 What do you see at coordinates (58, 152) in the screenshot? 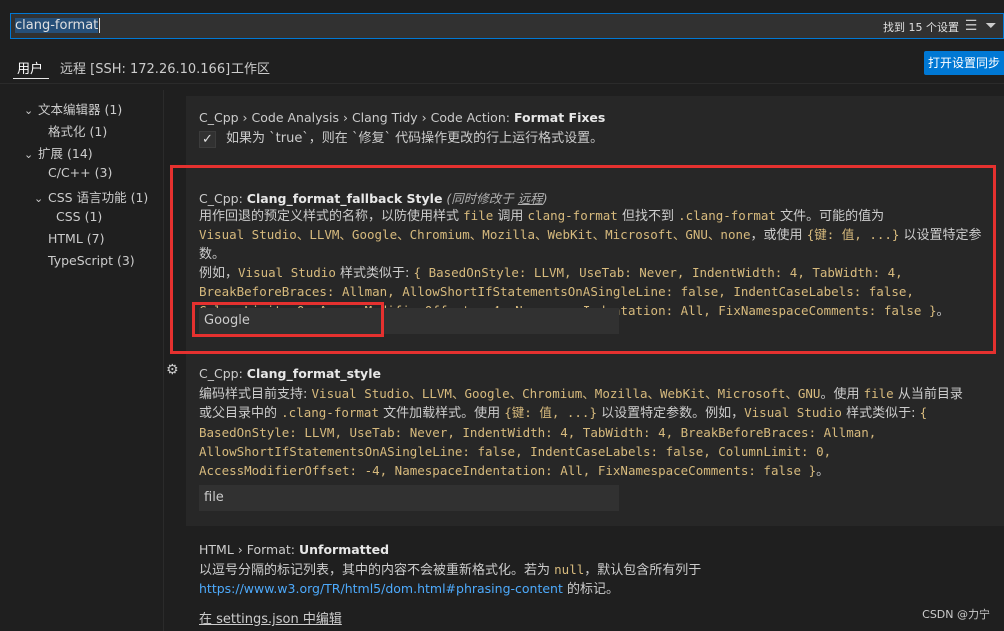
I see `toc-item-extensions: ⌄ 扩展 (14)` at bounding box center [58, 152].